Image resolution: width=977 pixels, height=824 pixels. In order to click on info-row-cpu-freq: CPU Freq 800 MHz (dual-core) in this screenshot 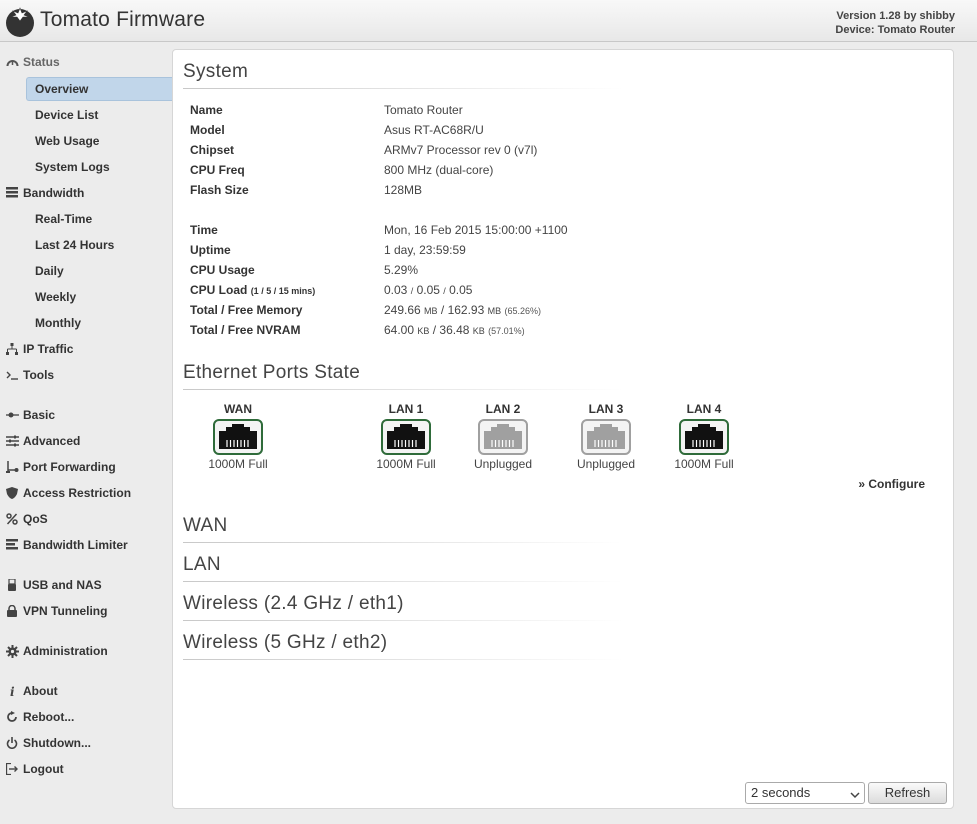, I will do `click(490, 170)`.